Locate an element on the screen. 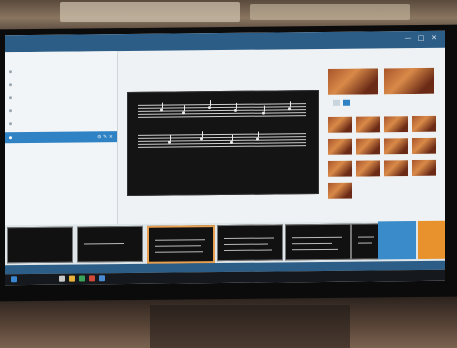 This screenshot has width=457, height=348. sidebar-item-active: ⚙ ✎ ✕ is located at coordinates (61, 137).